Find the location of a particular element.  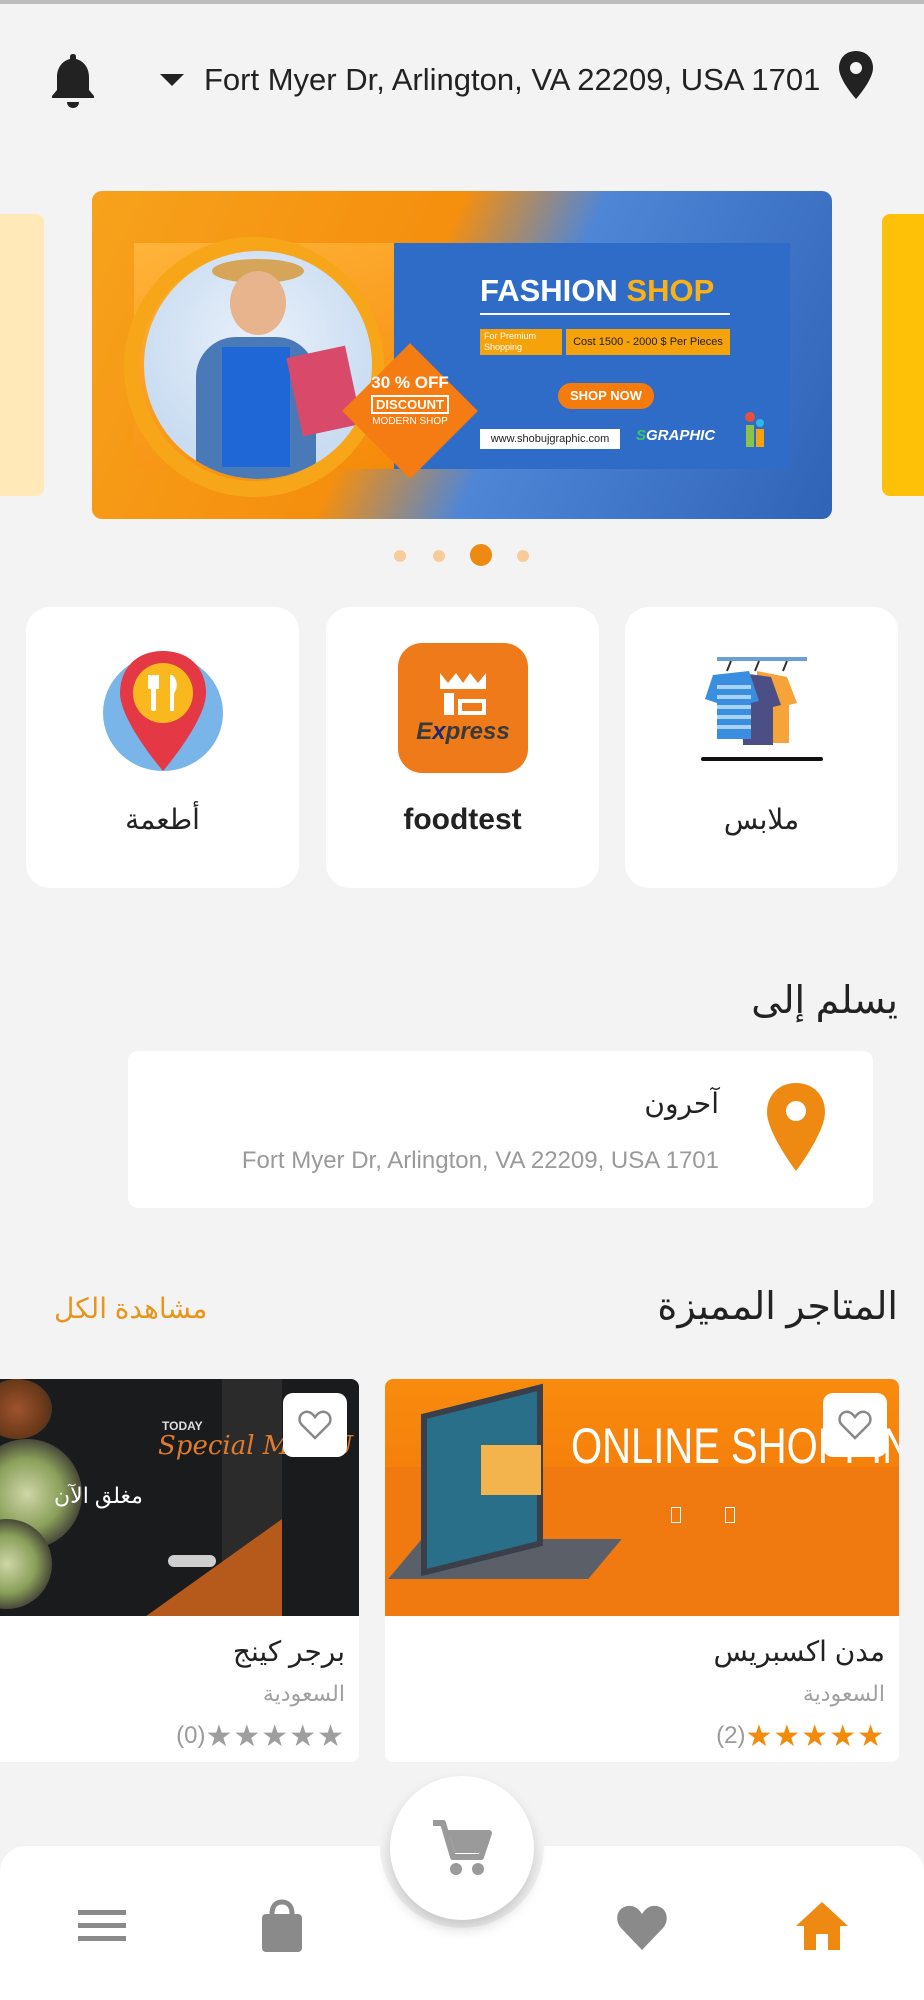

menu-icon is located at coordinates (102, 1926).